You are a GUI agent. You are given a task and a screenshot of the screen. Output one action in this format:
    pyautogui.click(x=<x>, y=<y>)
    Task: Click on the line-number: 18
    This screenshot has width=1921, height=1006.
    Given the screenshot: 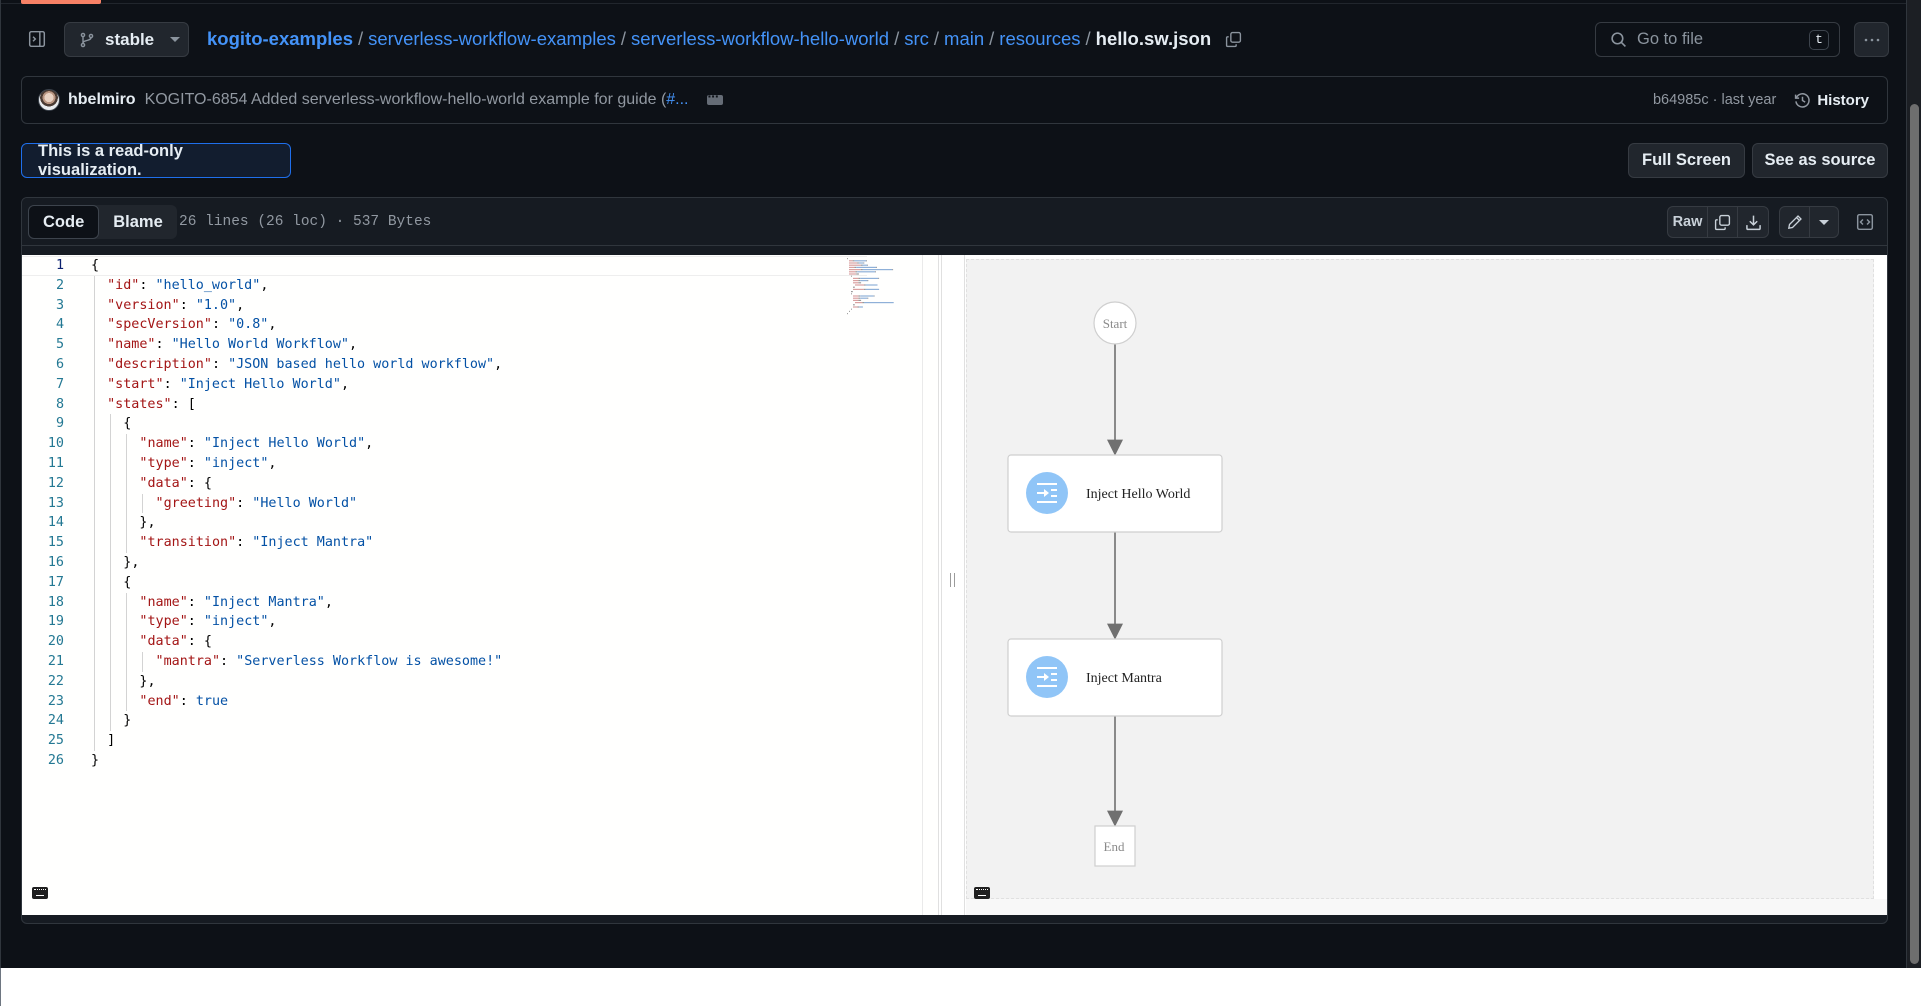 What is the action you would take?
    pyautogui.click(x=43, y=603)
    